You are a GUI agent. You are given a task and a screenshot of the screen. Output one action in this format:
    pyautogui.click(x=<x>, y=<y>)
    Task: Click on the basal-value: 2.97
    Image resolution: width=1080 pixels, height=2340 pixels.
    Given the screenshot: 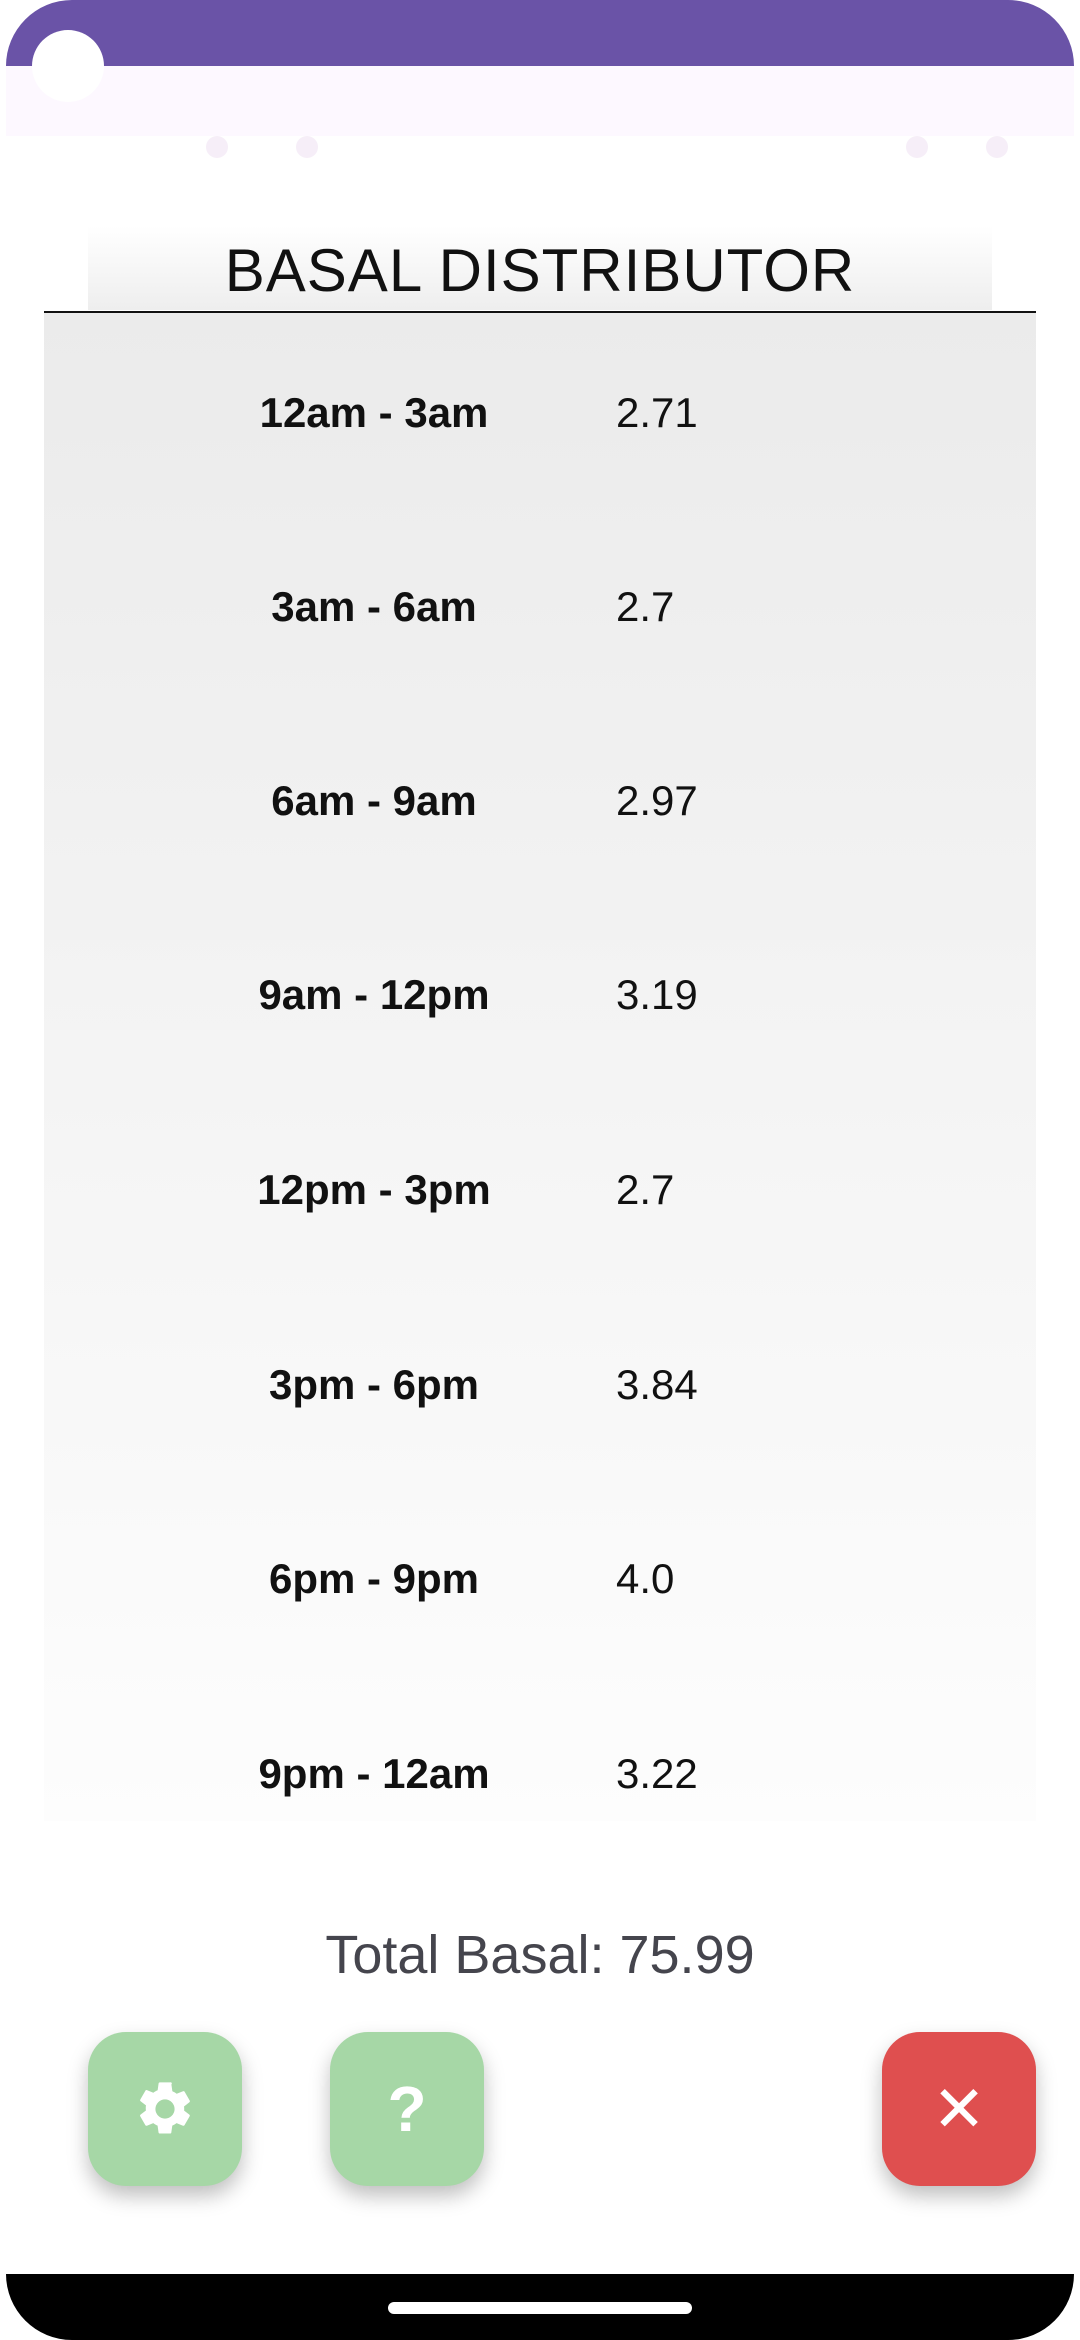 What is the action you would take?
    pyautogui.click(x=657, y=800)
    